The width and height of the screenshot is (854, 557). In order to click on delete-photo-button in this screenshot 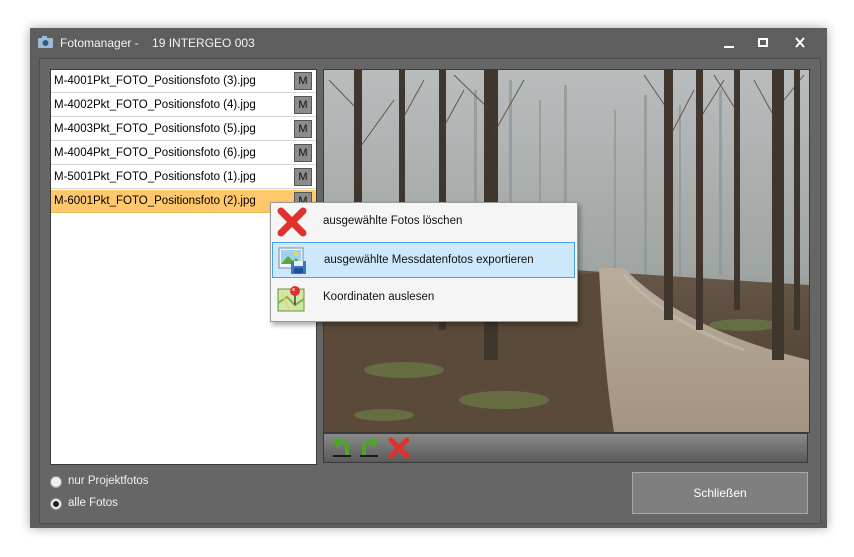, I will do `click(399, 448)`.